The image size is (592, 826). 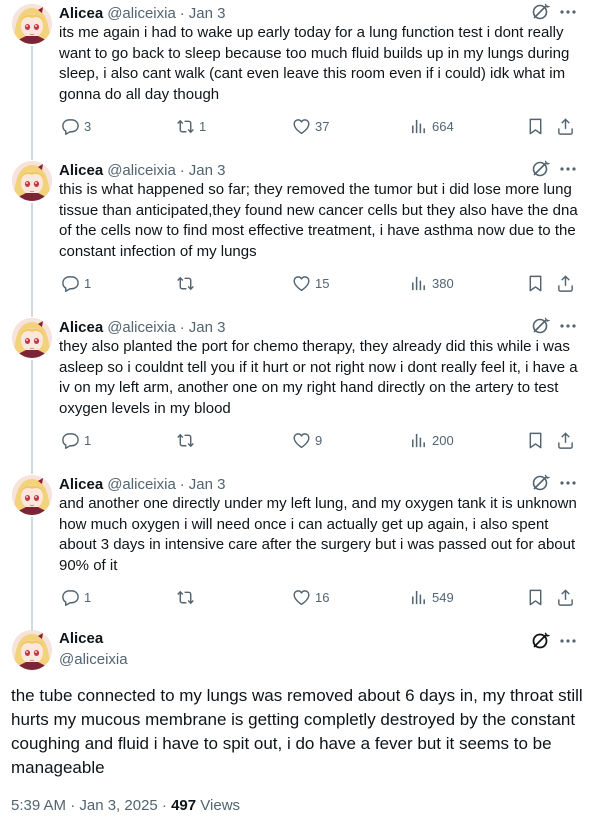 What do you see at coordinates (218, 805) in the screenshot?
I see `views-label: Views` at bounding box center [218, 805].